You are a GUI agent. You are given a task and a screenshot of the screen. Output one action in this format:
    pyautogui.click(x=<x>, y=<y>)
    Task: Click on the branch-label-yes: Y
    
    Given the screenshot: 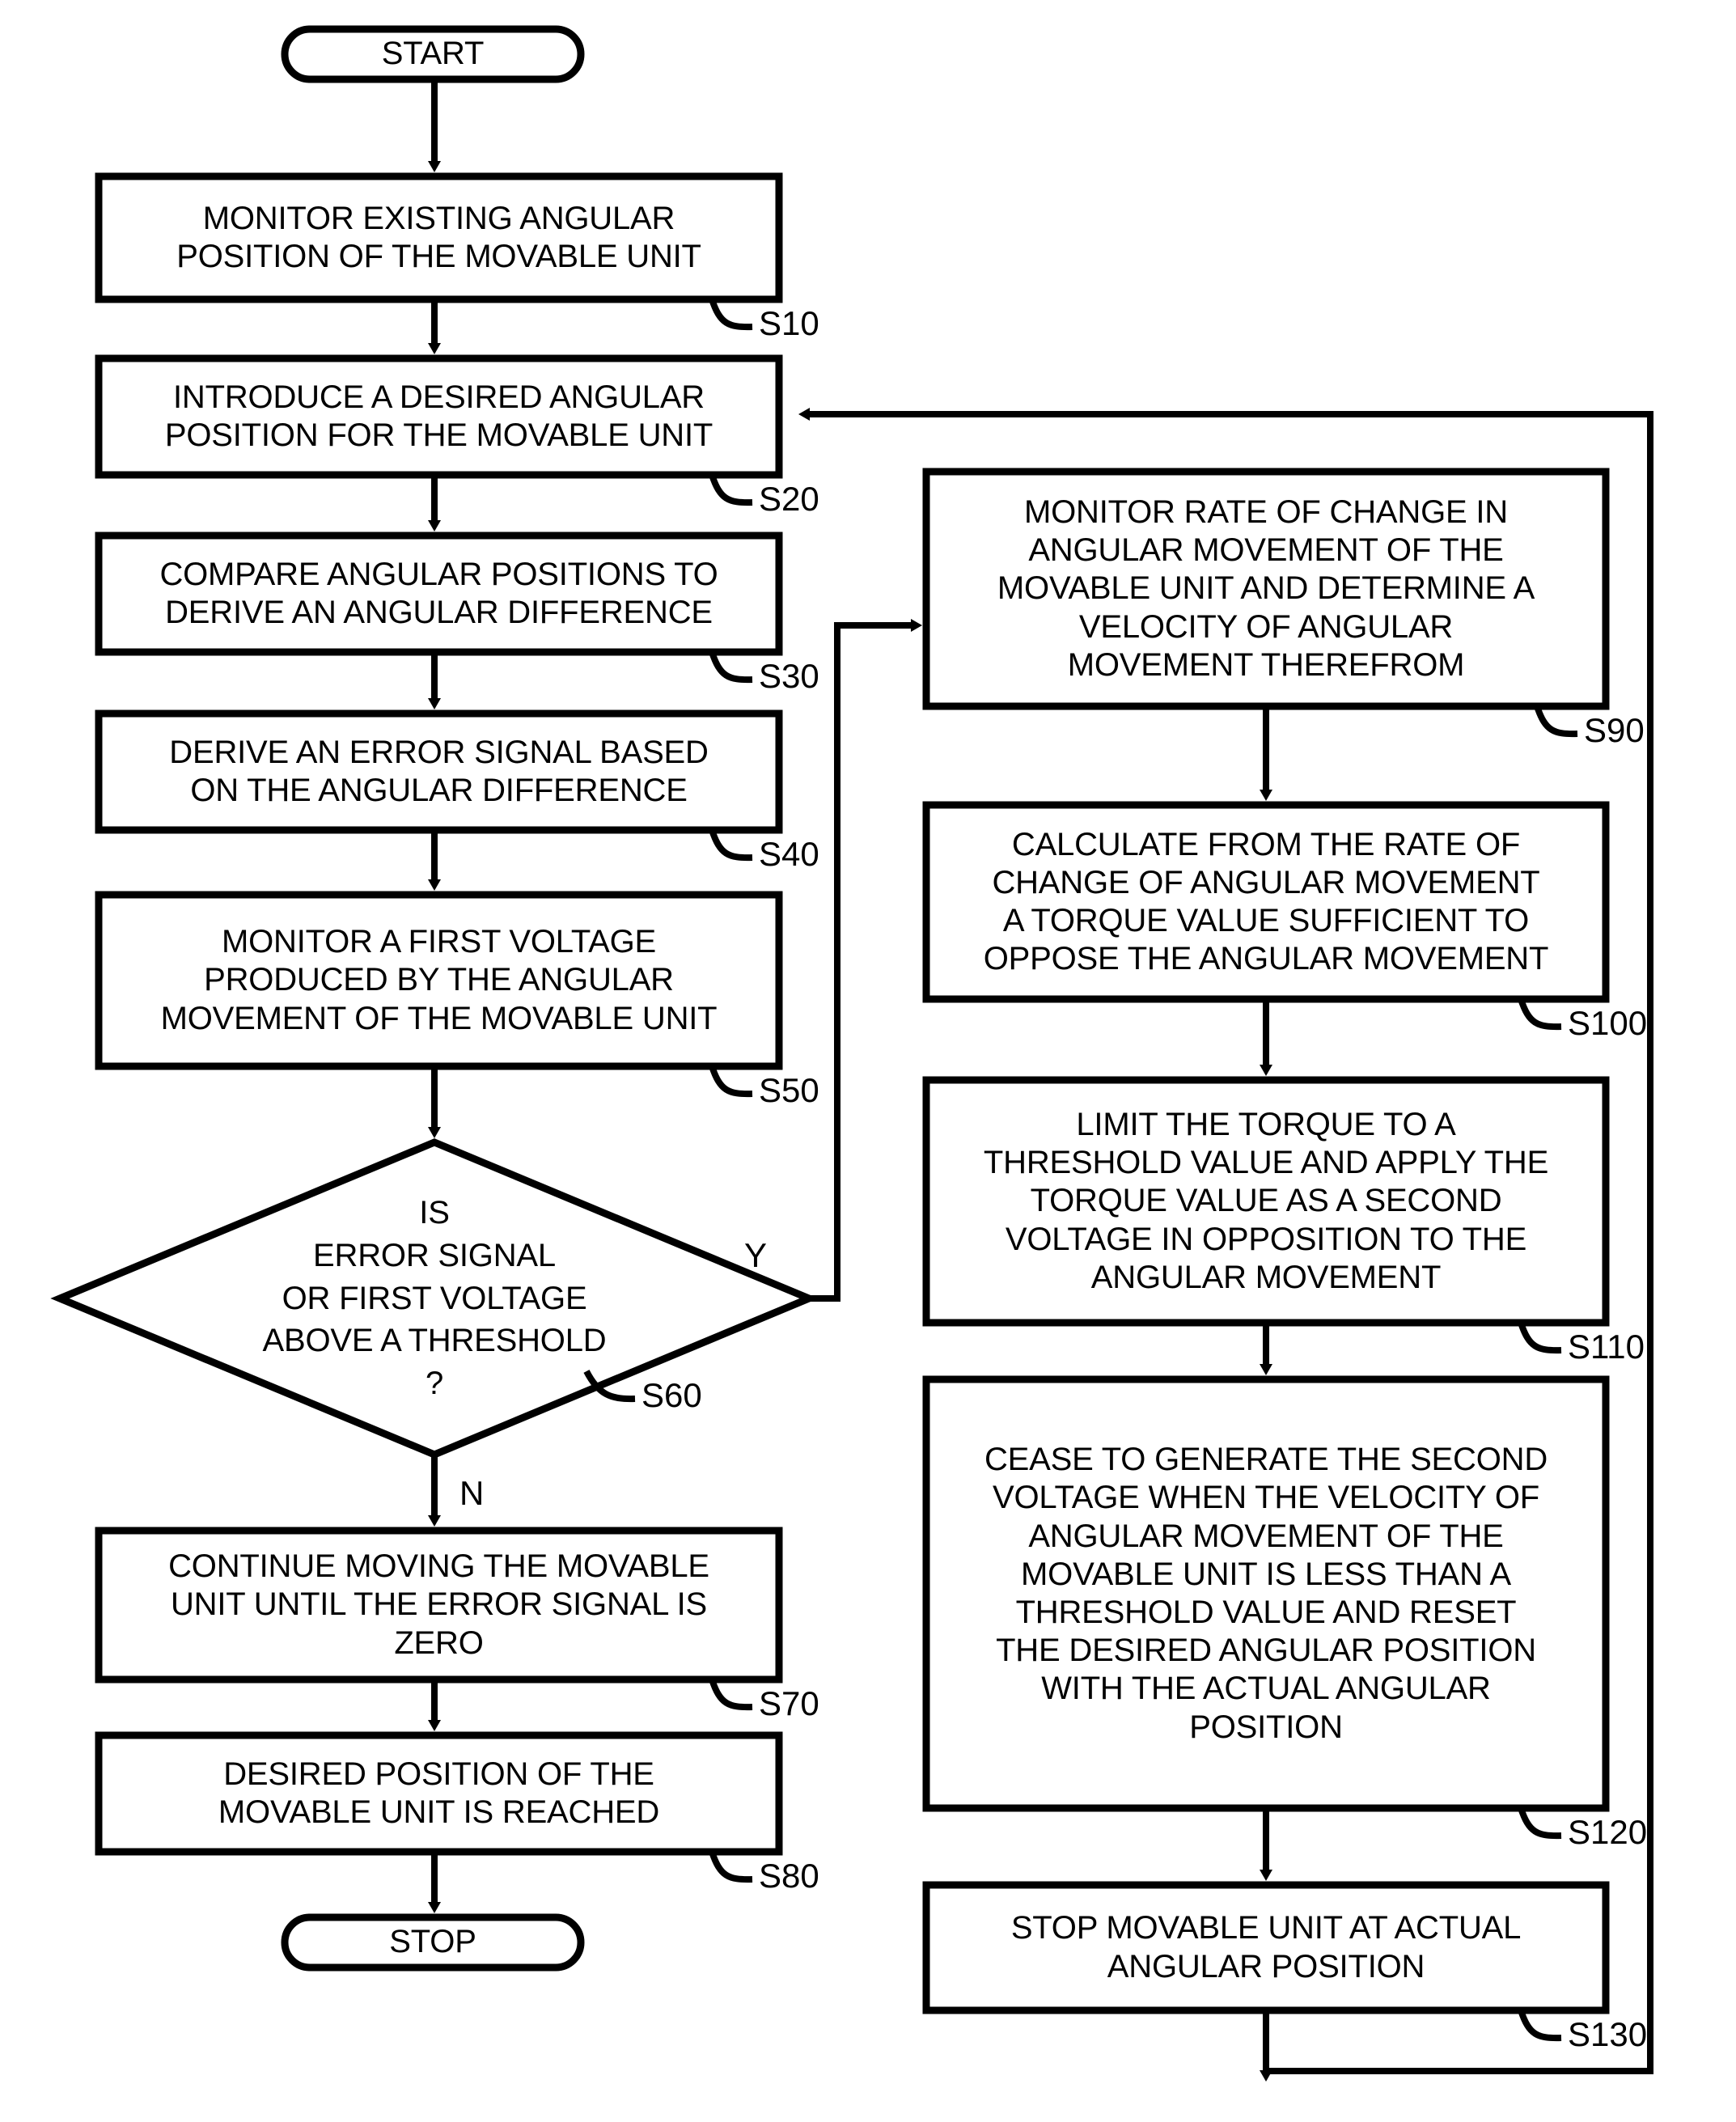 What is the action you would take?
    pyautogui.click(x=756, y=1255)
    